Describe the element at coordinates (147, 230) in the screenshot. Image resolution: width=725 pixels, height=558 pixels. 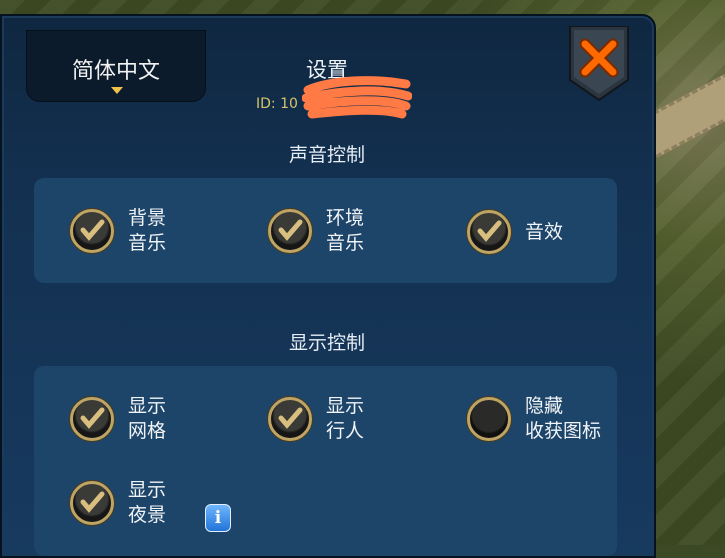
I see `option-label: 背景 音乐` at that location.